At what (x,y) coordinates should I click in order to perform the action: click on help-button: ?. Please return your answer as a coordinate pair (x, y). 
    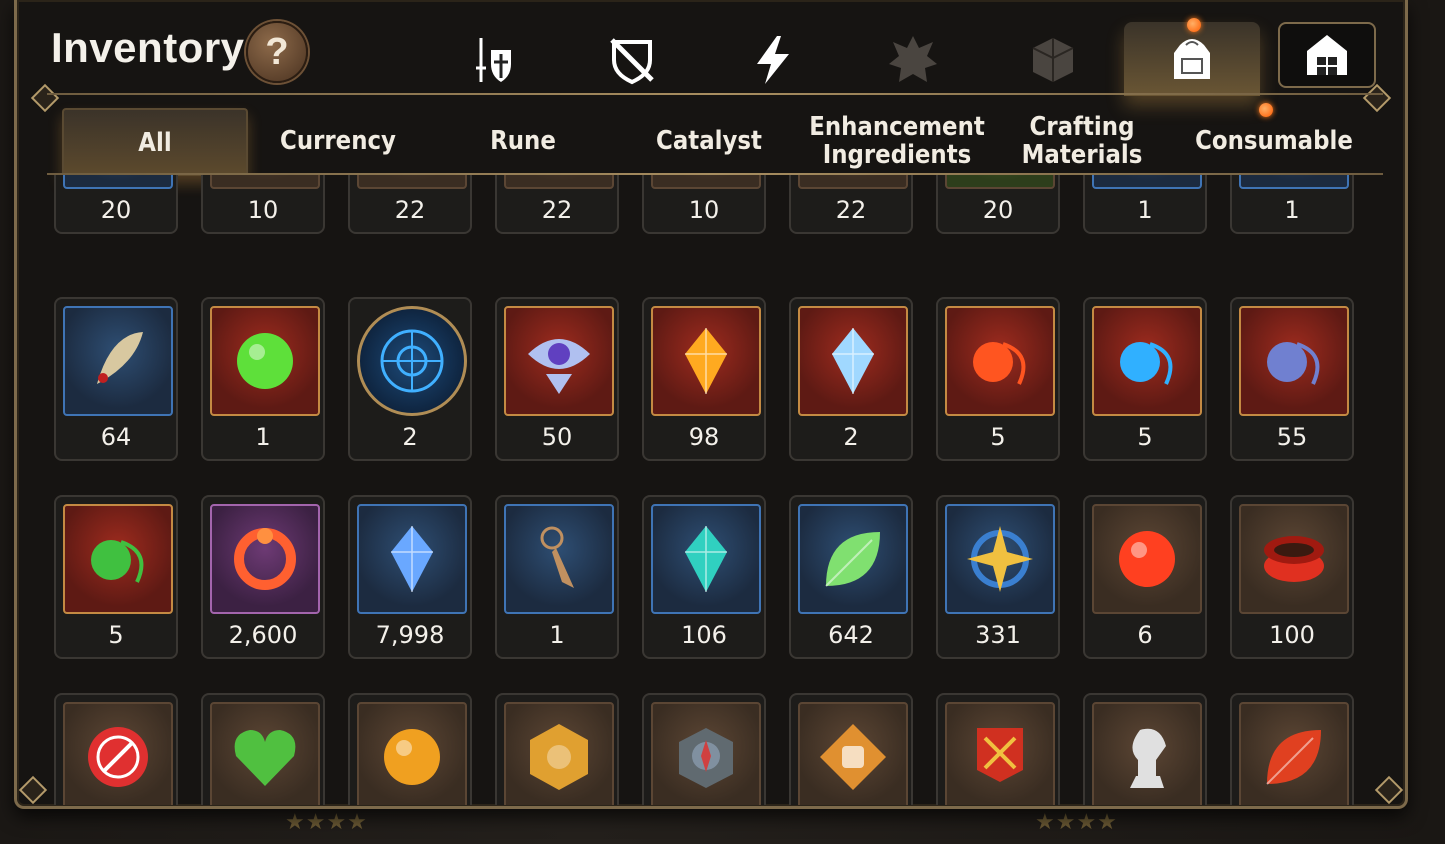
    Looking at the image, I should click on (277, 52).